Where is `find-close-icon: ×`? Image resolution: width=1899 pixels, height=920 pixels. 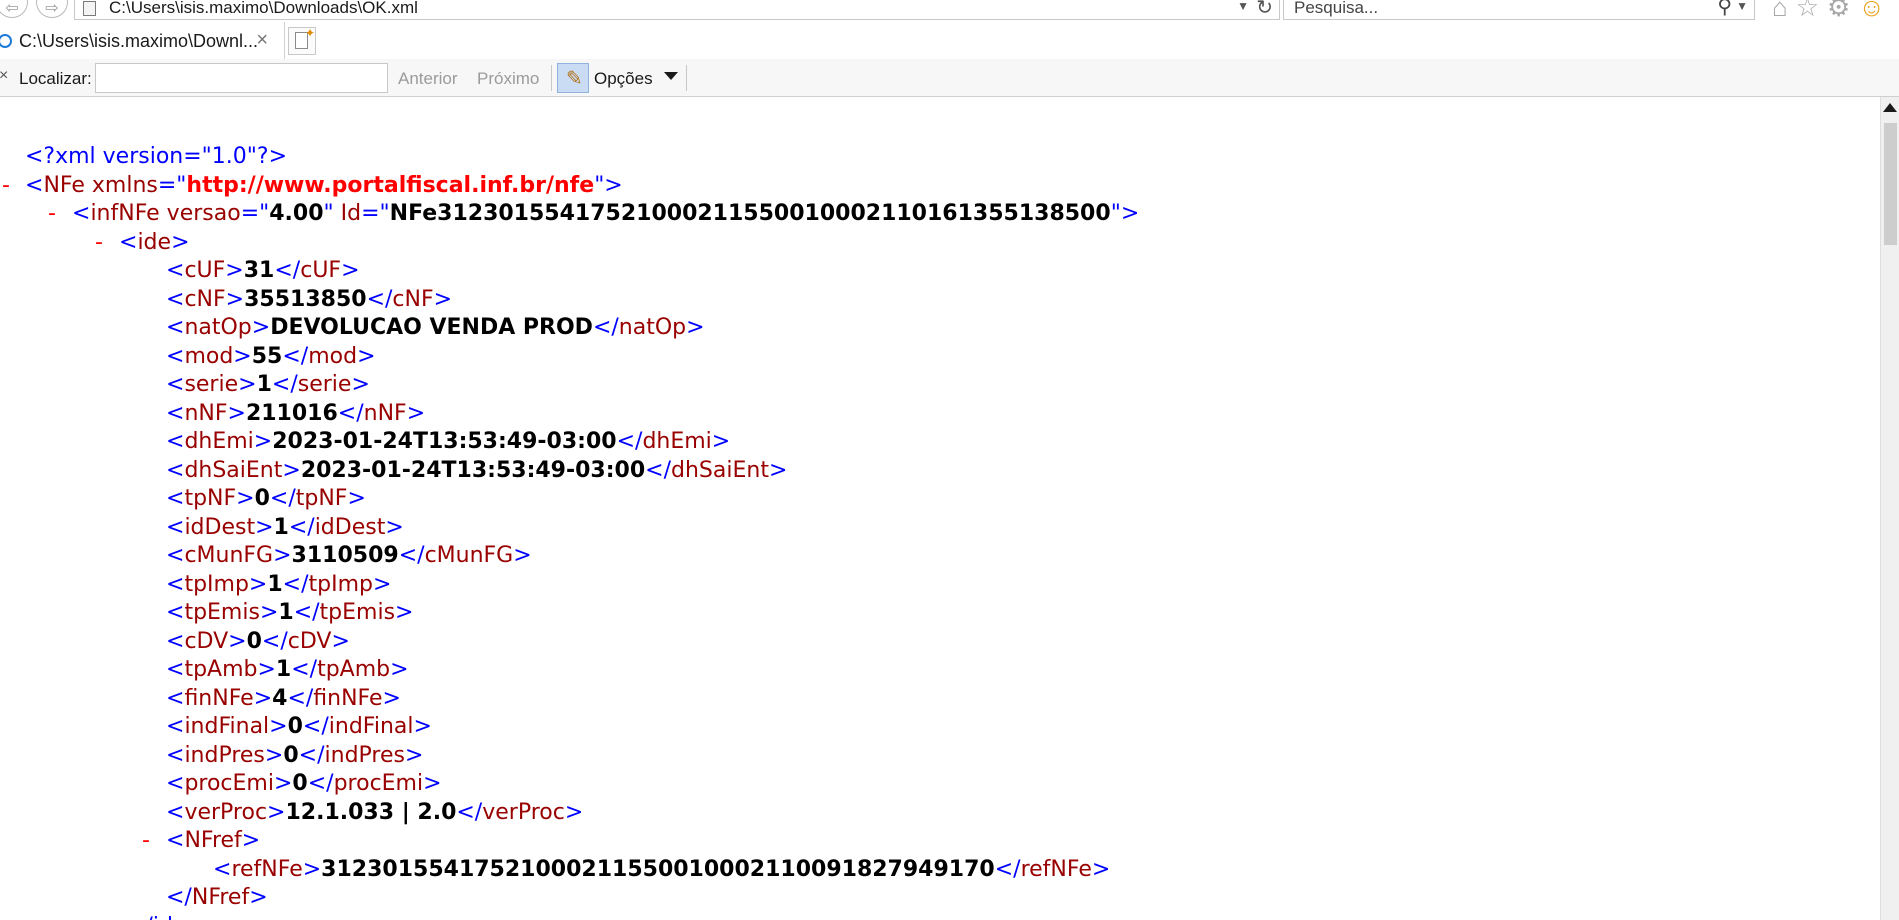 find-close-icon: × is located at coordinates (4, 76).